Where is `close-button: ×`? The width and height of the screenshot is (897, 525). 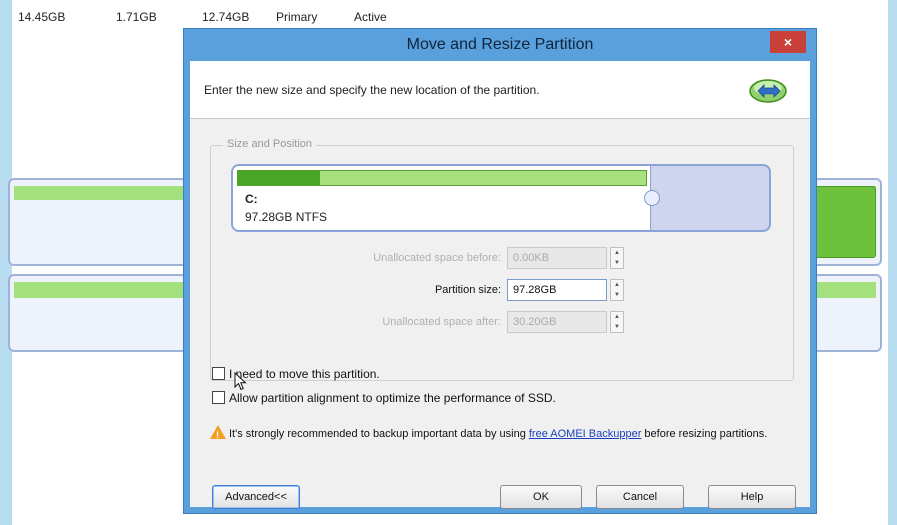 close-button: × is located at coordinates (788, 42).